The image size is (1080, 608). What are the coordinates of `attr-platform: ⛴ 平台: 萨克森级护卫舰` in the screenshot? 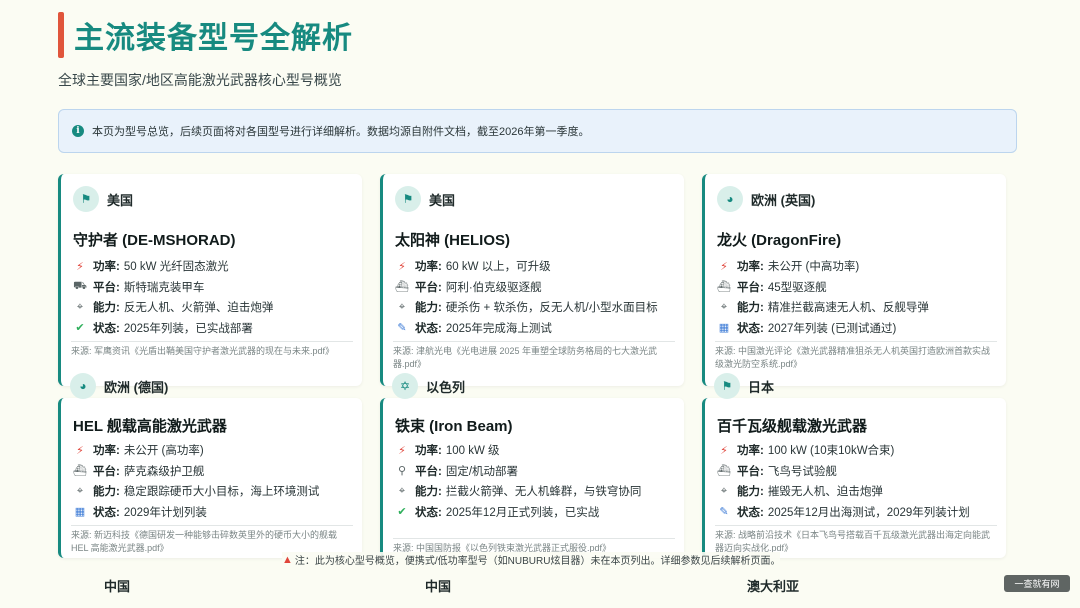 It's located at (139, 471).